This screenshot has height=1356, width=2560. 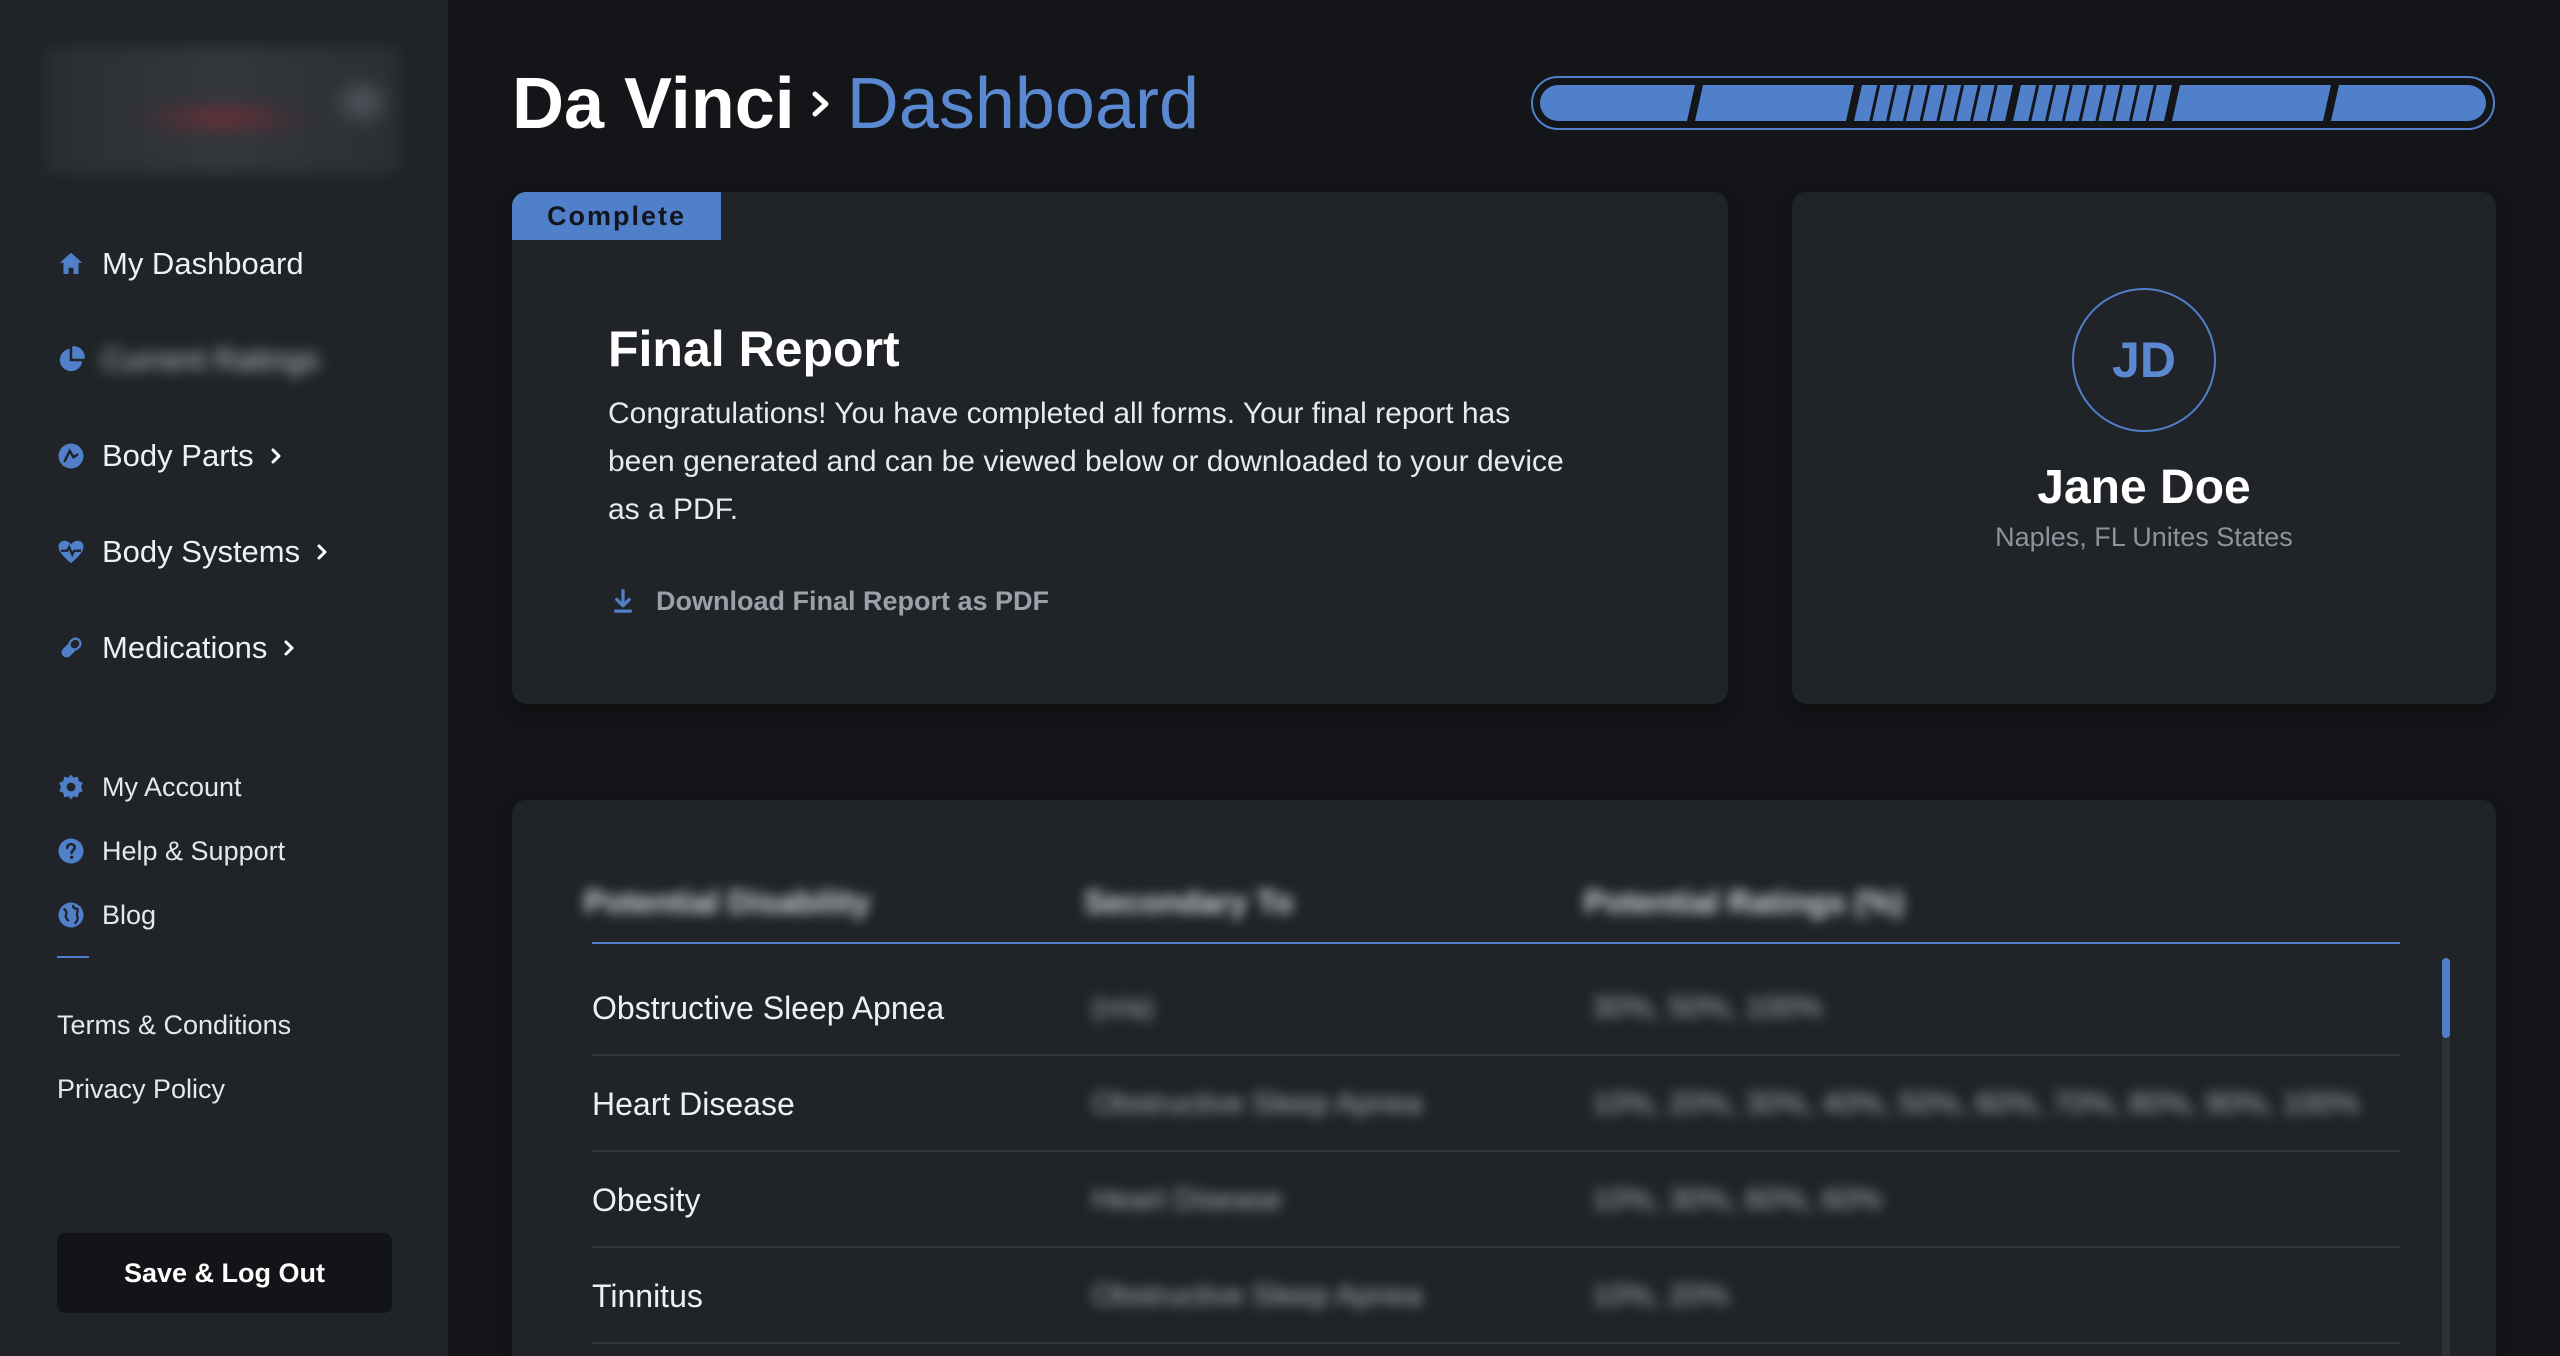 I want to click on home-icon, so click(x=71, y=264).